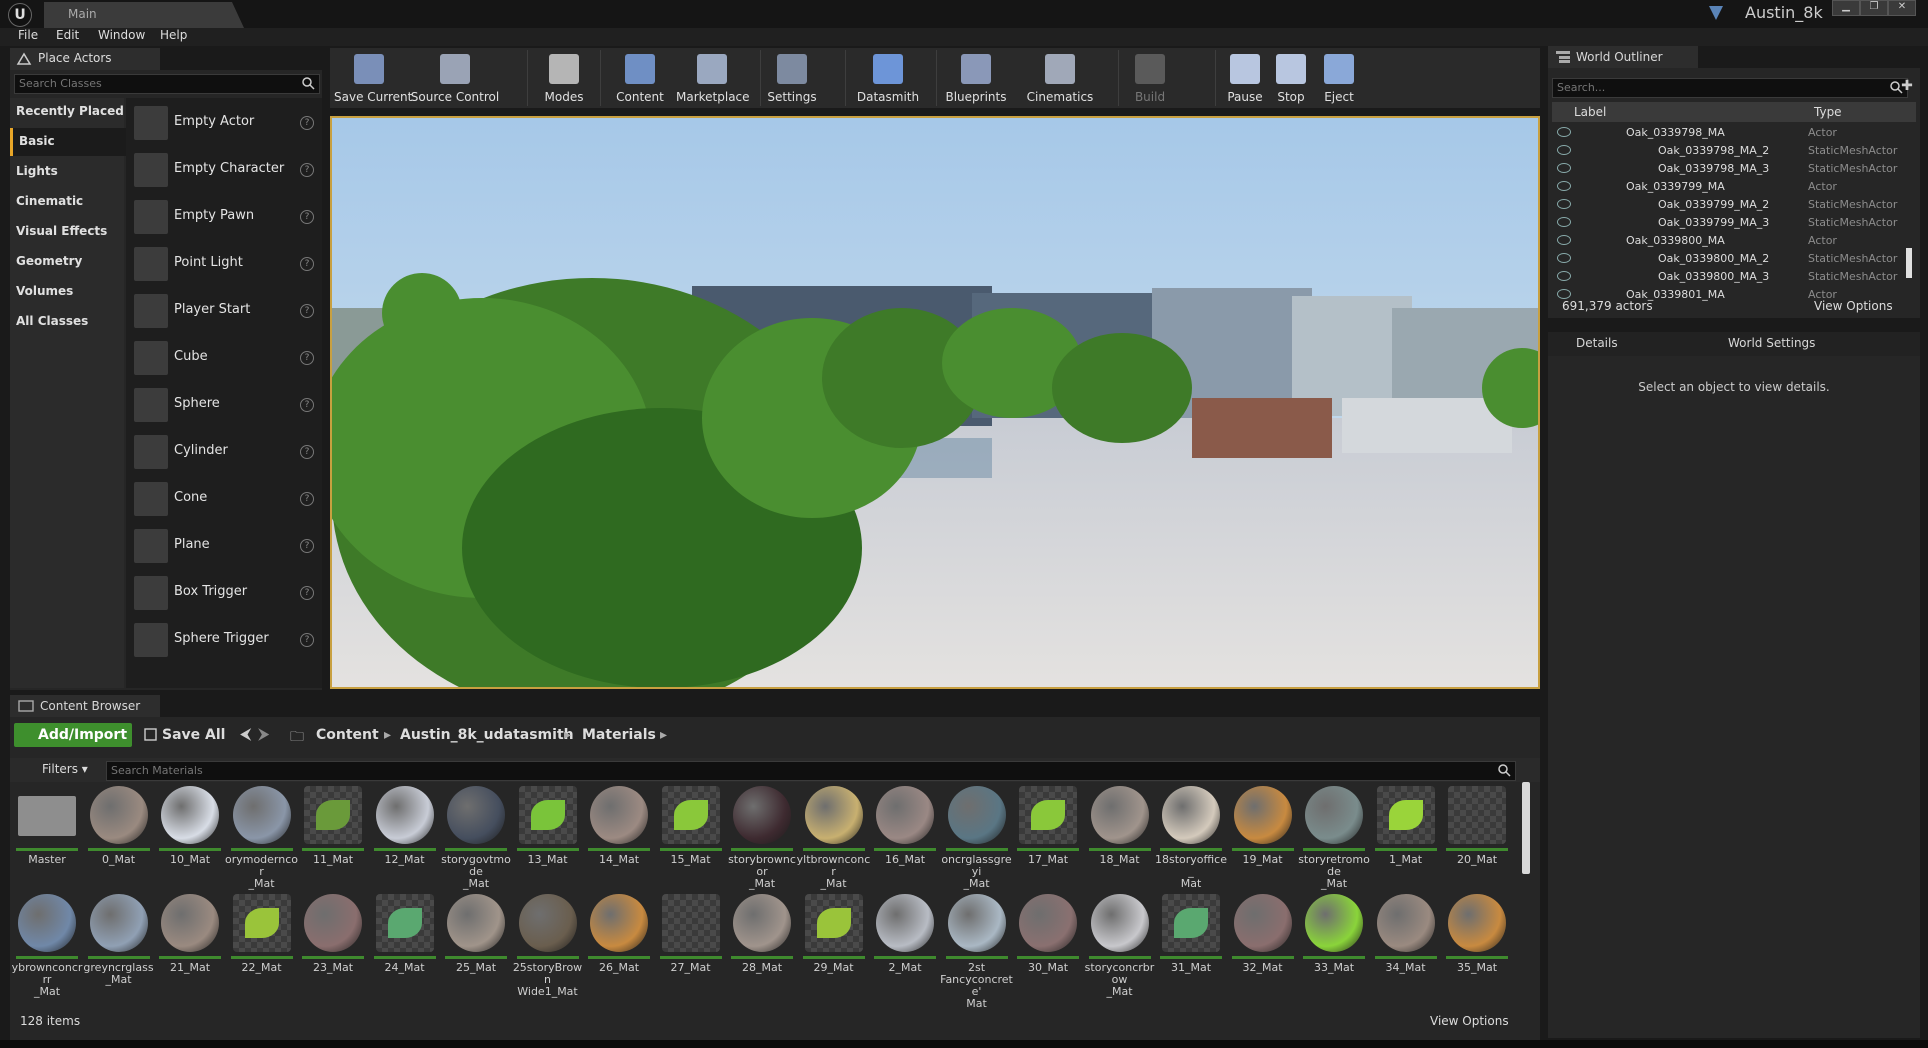 This screenshot has height=1048, width=1928. What do you see at coordinates (264, 734) in the screenshot?
I see `forward-arrow-icon: ⮞` at bounding box center [264, 734].